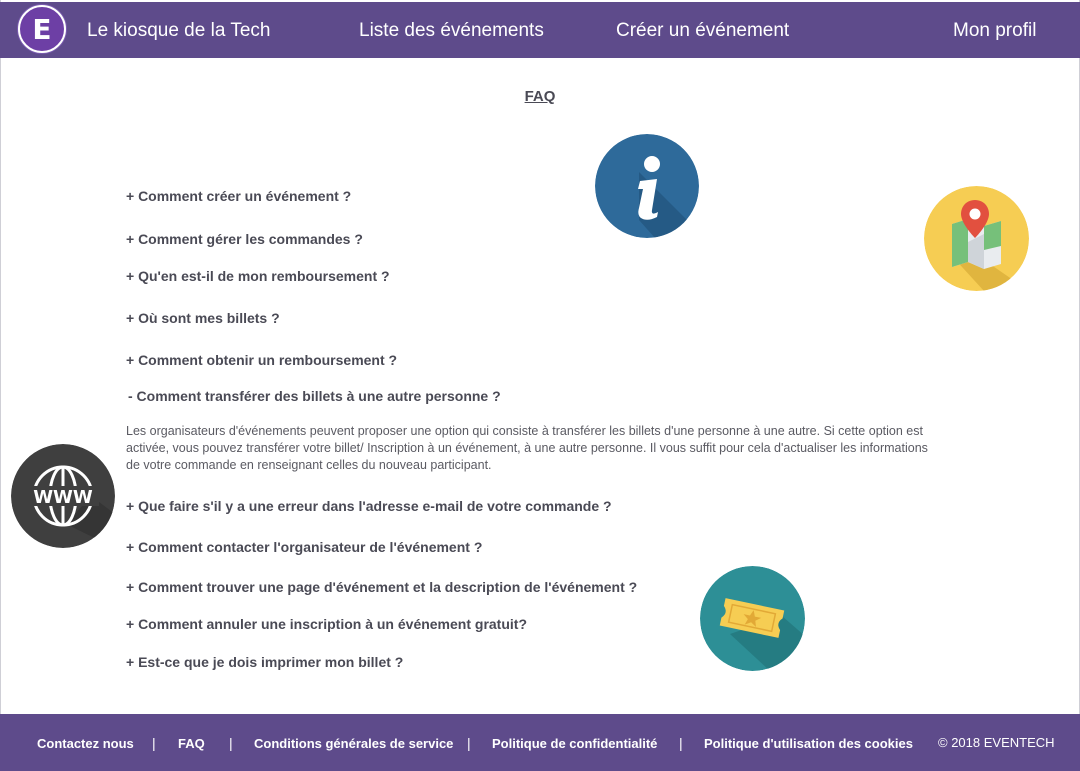 The width and height of the screenshot is (1080, 771). Describe the element at coordinates (702, 31) in the screenshot. I see `nav-create-event: Créer un événement` at that location.